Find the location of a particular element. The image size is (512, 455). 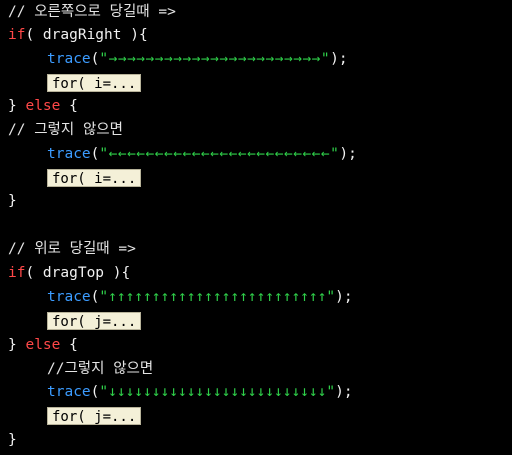

code-line: // 위로 당길때 => is located at coordinates (72, 249).